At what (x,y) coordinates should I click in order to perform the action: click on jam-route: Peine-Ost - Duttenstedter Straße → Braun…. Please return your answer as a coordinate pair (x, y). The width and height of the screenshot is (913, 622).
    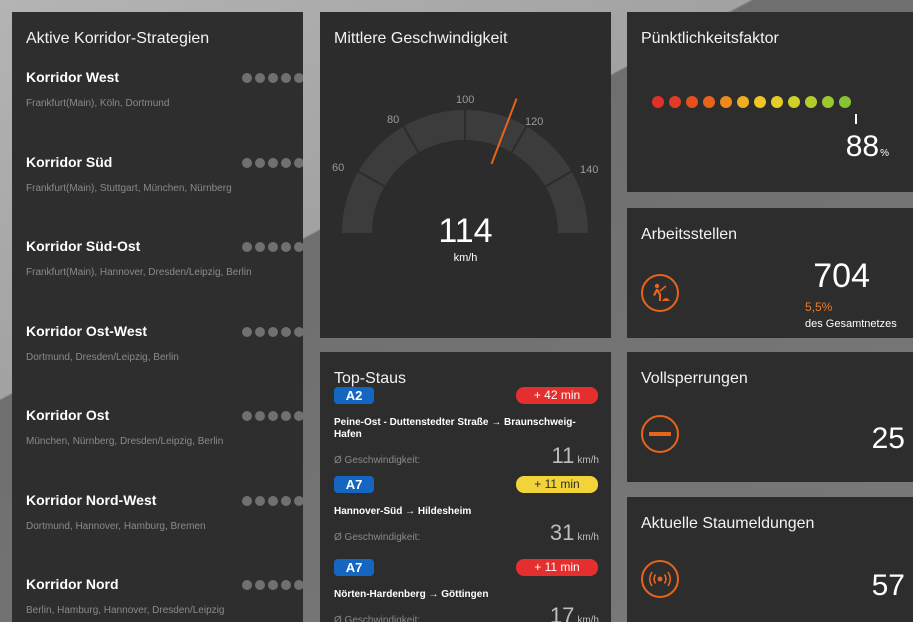
    Looking at the image, I should click on (455, 428).